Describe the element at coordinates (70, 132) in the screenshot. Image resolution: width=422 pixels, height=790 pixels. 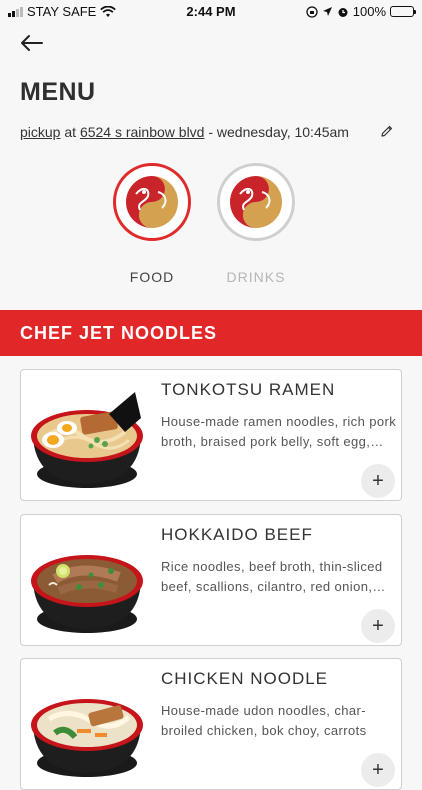
I see `order-at-text: at` at that location.